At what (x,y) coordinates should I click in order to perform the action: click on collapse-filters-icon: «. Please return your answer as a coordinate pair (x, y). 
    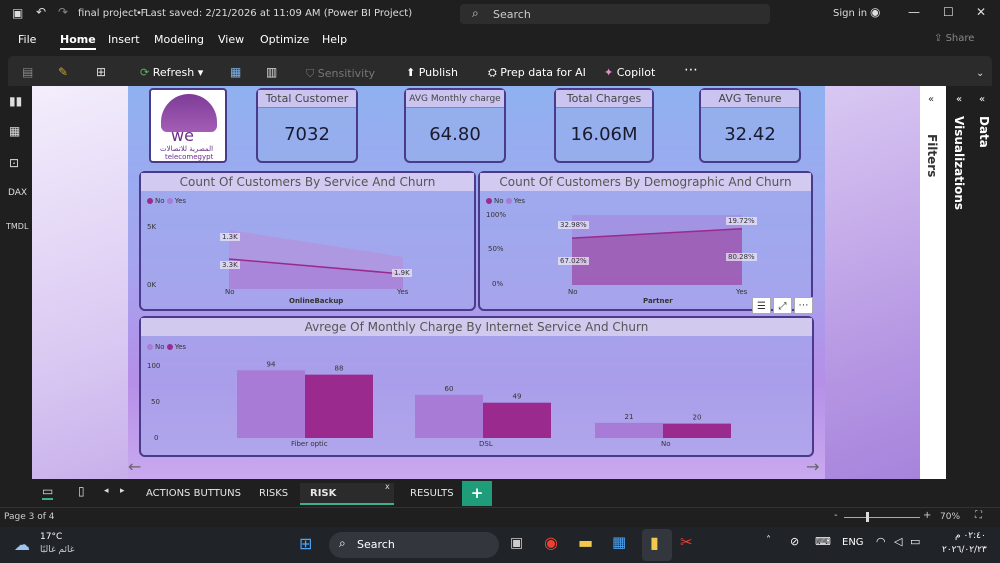
    Looking at the image, I should click on (931, 99).